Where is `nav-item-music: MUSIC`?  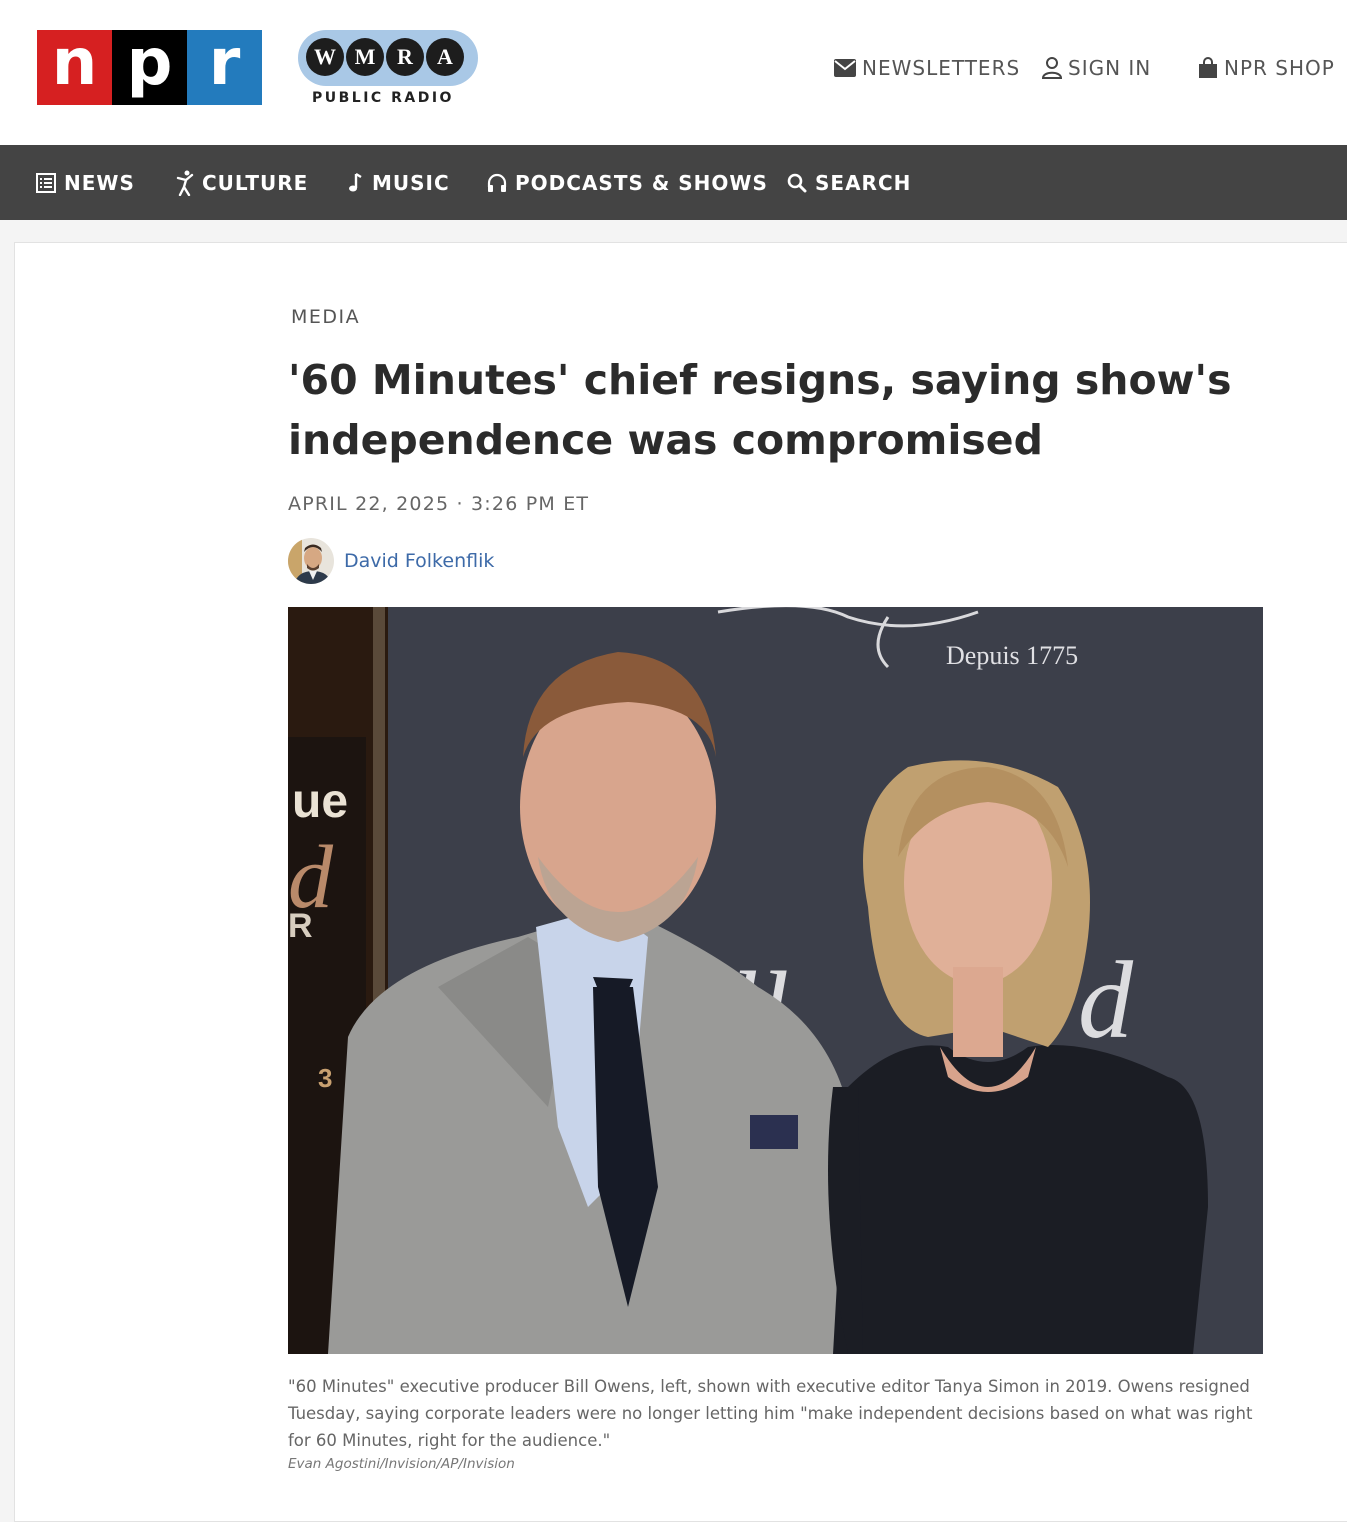 nav-item-music: MUSIC is located at coordinates (399, 182).